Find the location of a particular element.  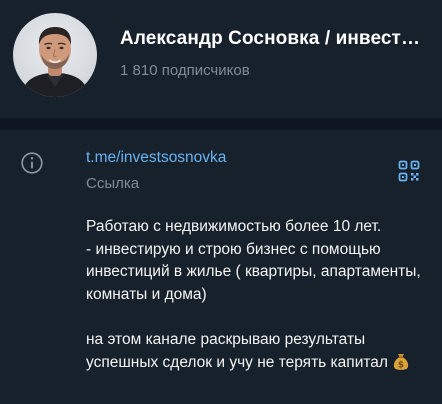

link-caption: Ссылка is located at coordinates (113, 183).